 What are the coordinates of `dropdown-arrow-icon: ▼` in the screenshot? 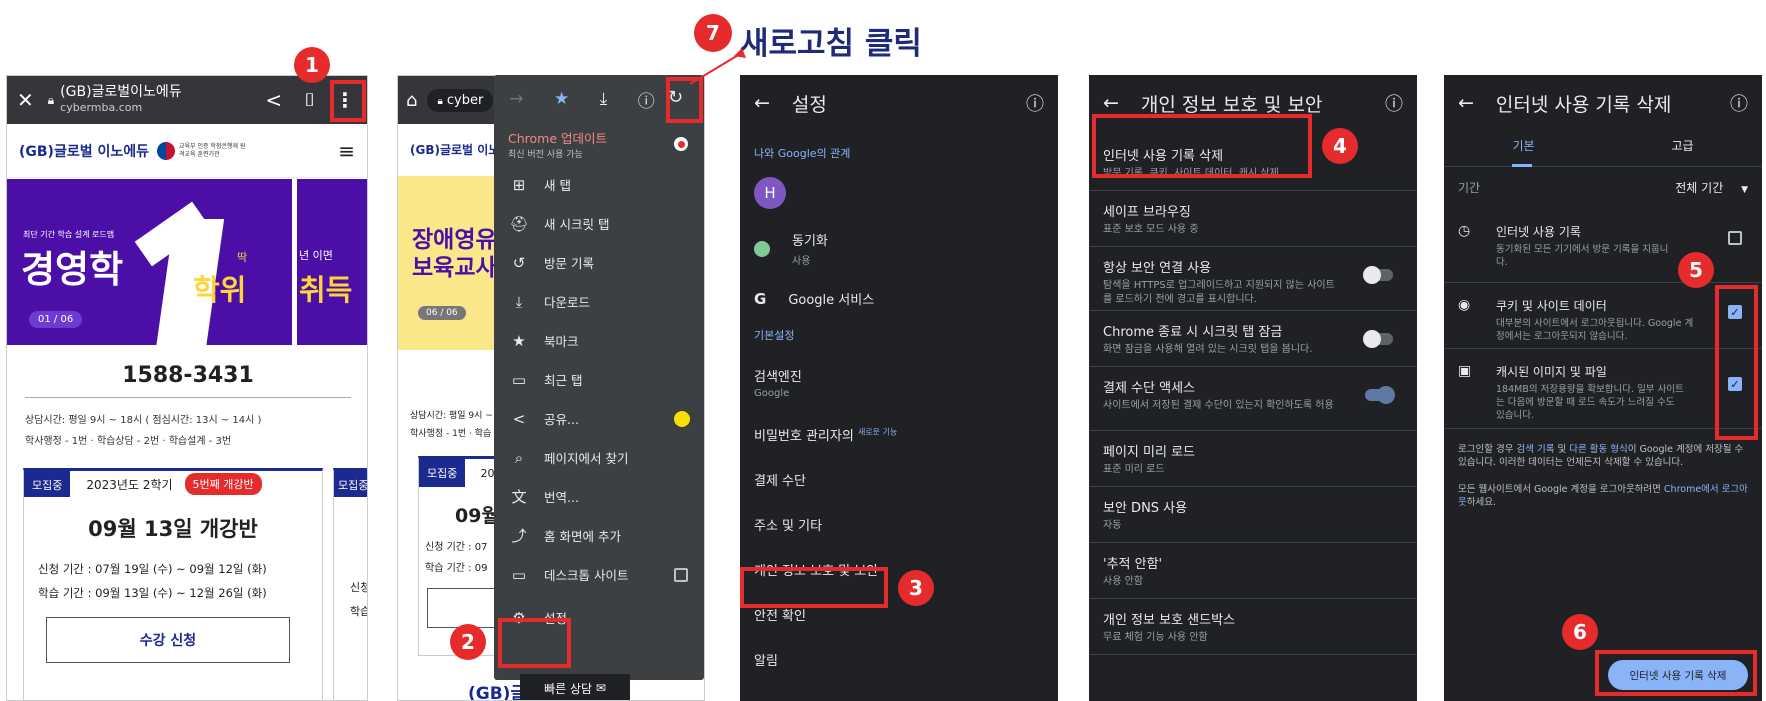 It's located at (1744, 189).